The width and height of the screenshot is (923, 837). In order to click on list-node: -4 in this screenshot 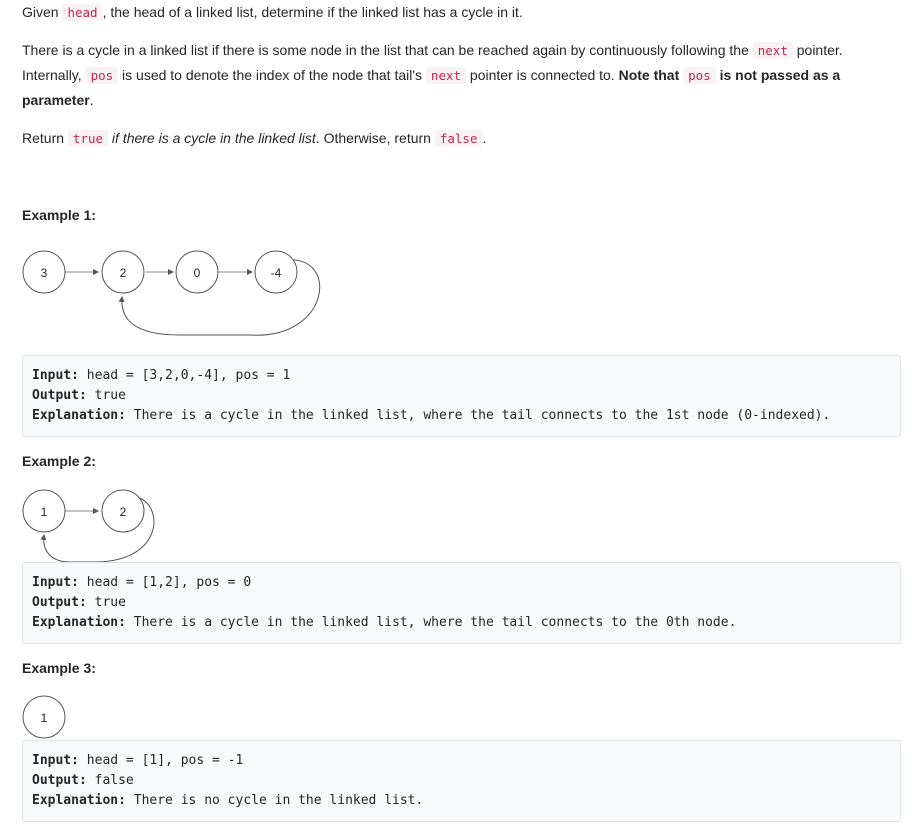, I will do `click(276, 272)`.